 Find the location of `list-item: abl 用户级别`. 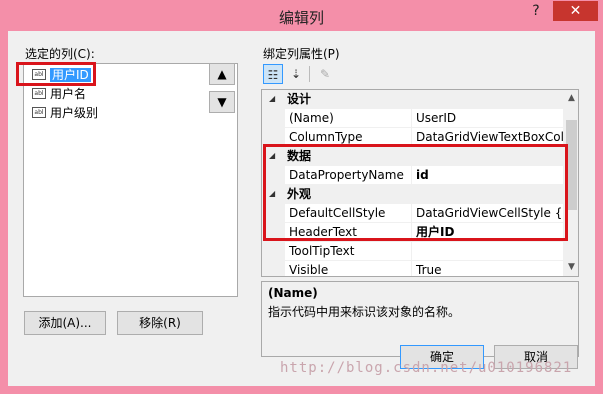

list-item: abl 用户级别 is located at coordinates (65, 113).